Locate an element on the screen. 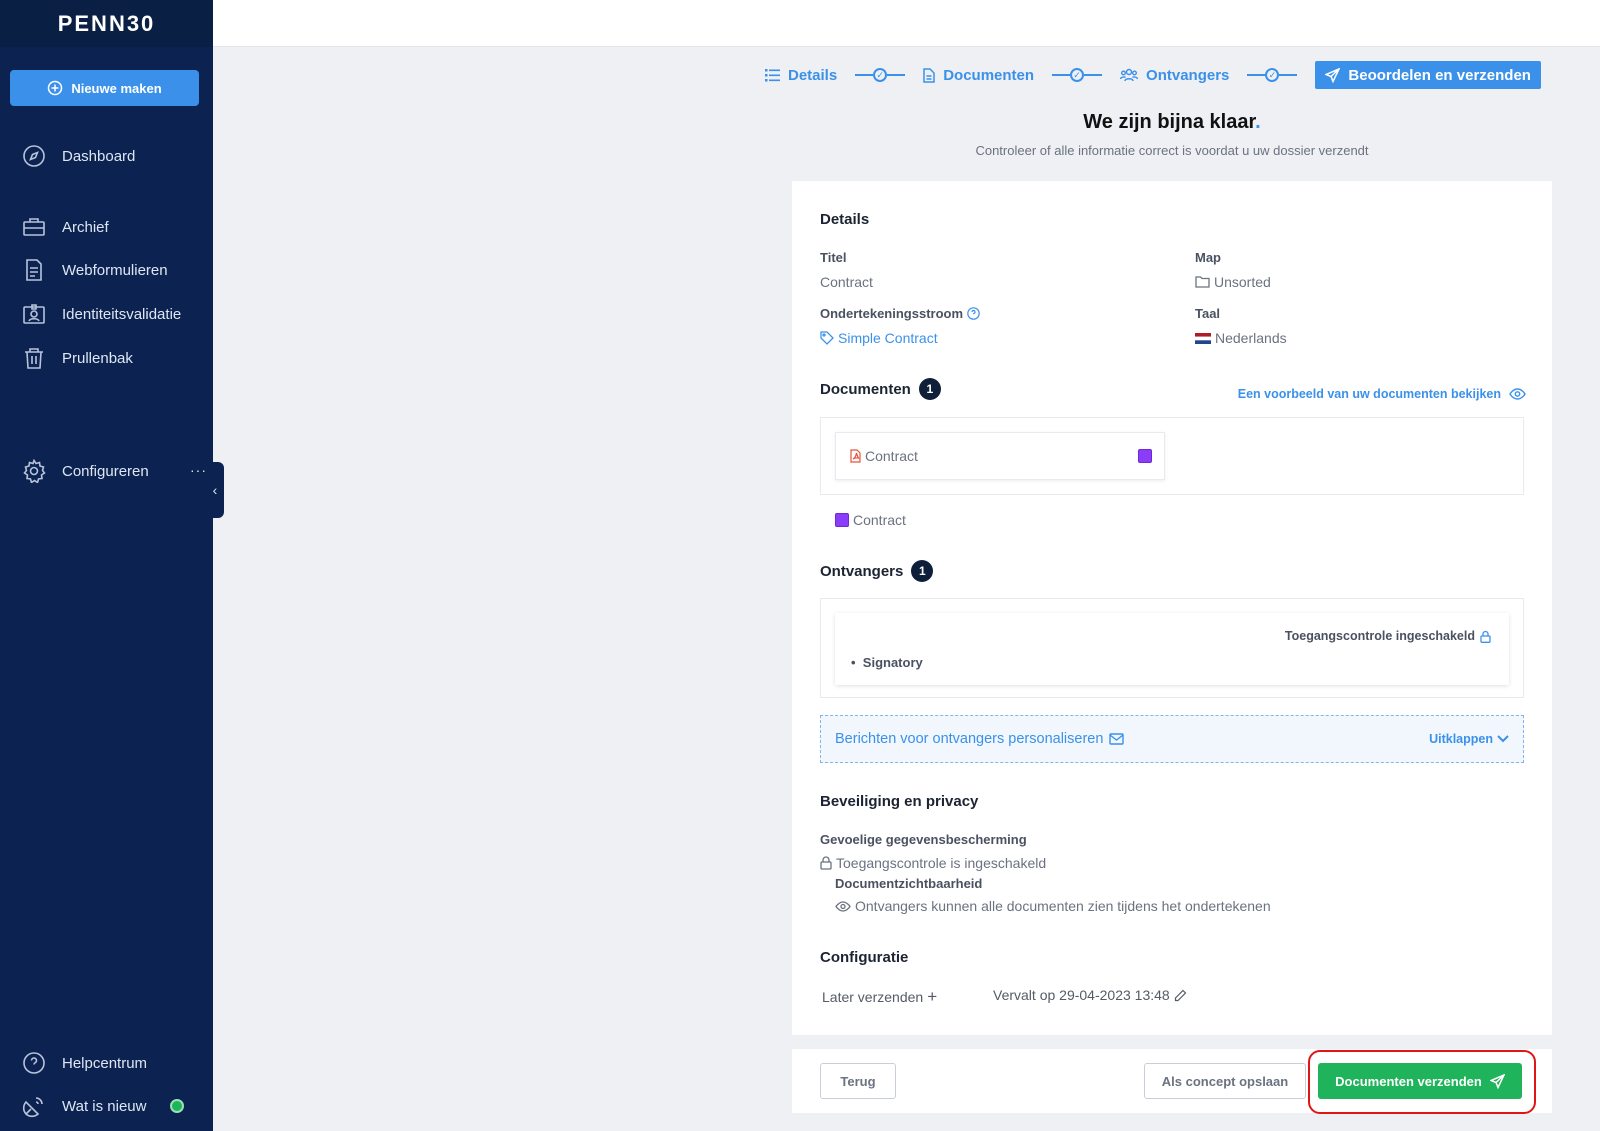  language-label: Taal is located at coordinates (1208, 313).